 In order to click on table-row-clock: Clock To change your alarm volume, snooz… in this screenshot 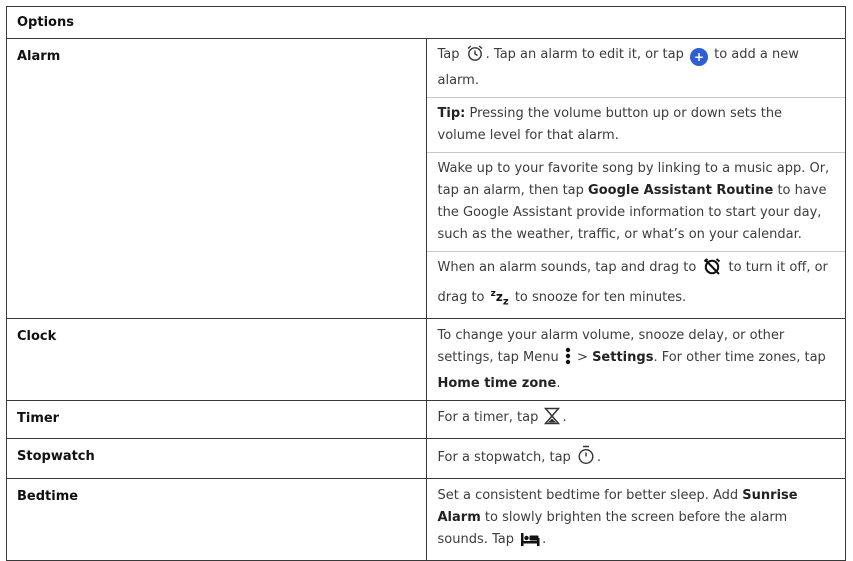, I will do `click(426, 360)`.